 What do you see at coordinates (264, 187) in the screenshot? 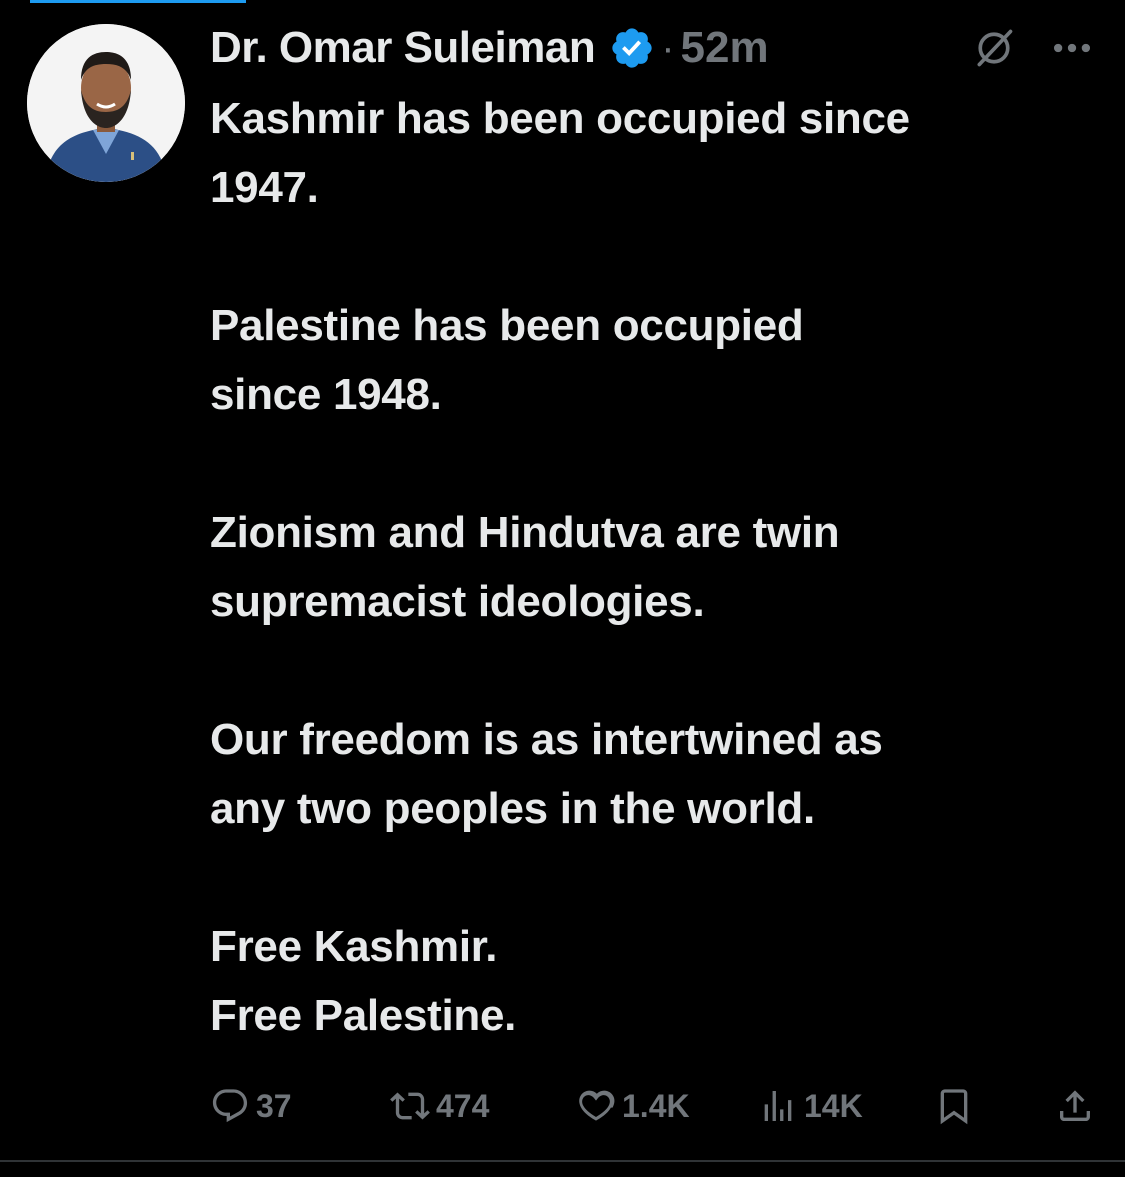
I see `tweet-line: 1947.` at bounding box center [264, 187].